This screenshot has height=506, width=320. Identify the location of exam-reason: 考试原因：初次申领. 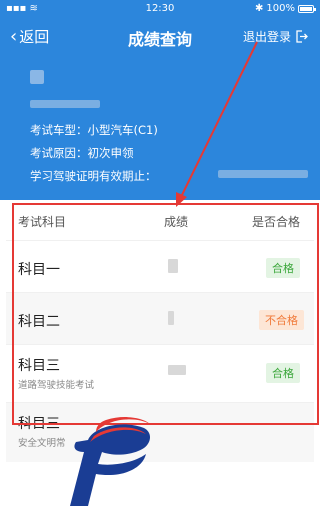
(82, 153).